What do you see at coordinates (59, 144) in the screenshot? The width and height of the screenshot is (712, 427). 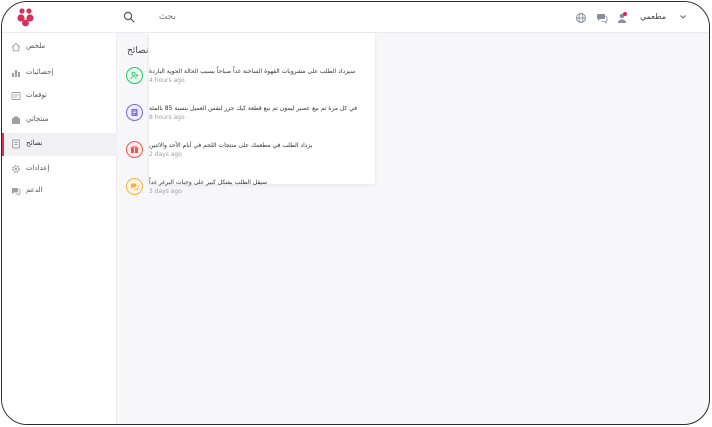 I see `sidebar-item-tips: نصائح` at bounding box center [59, 144].